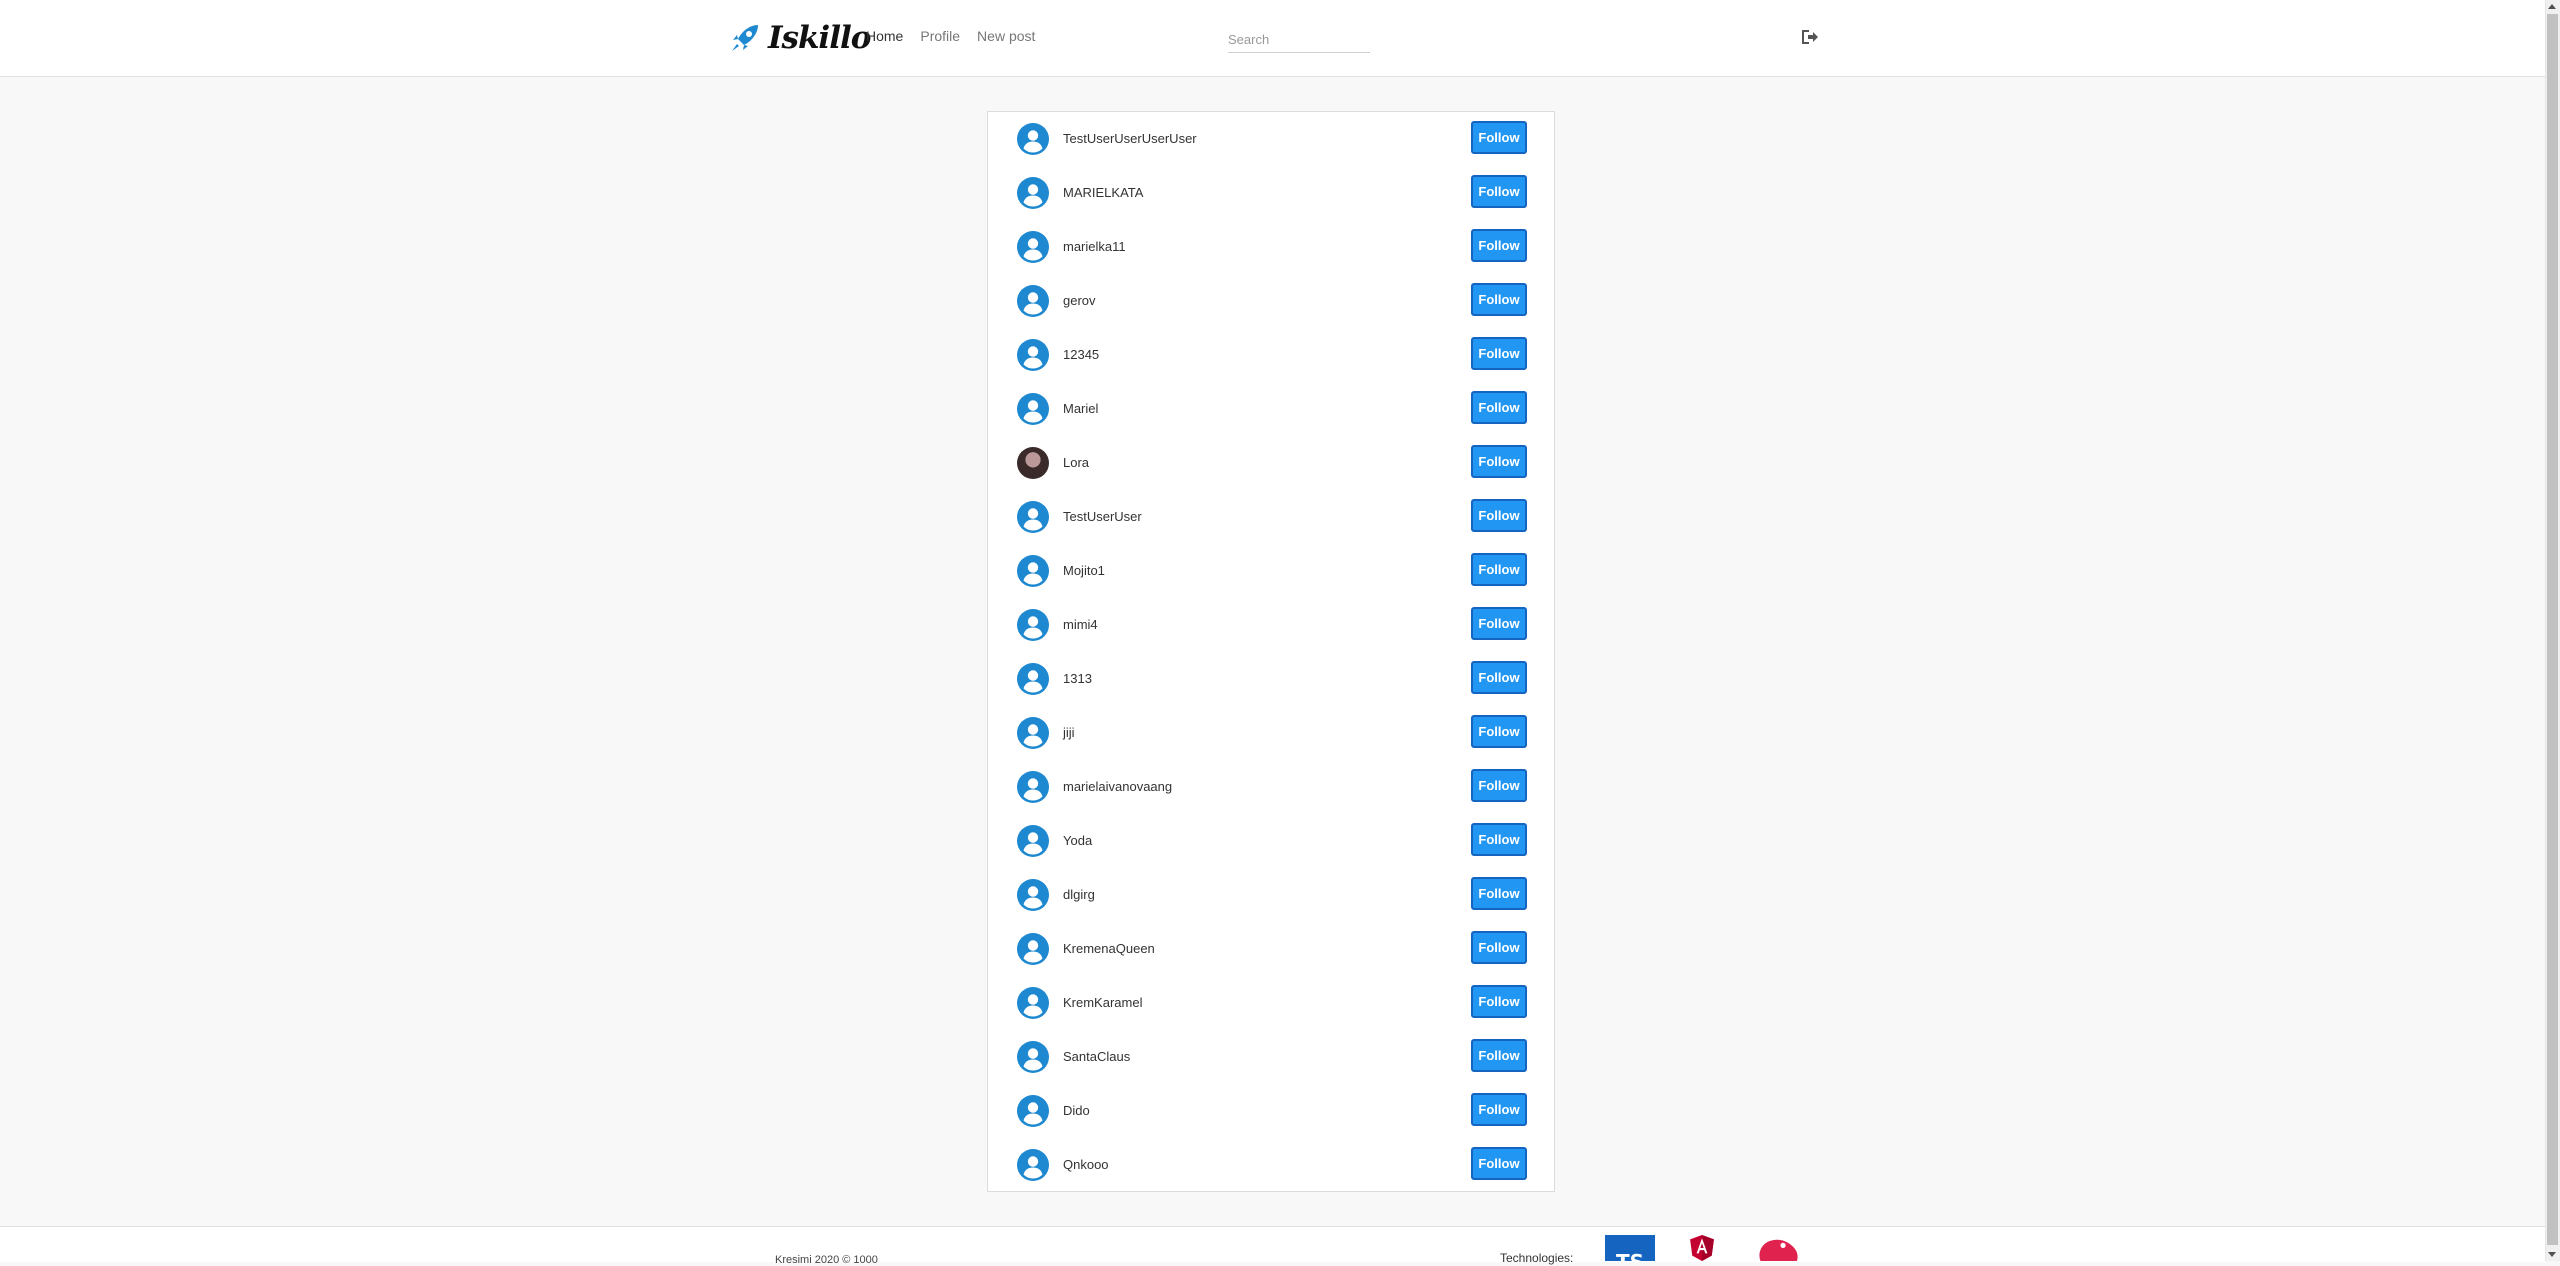  I want to click on username-link: 12345, so click(1081, 354).